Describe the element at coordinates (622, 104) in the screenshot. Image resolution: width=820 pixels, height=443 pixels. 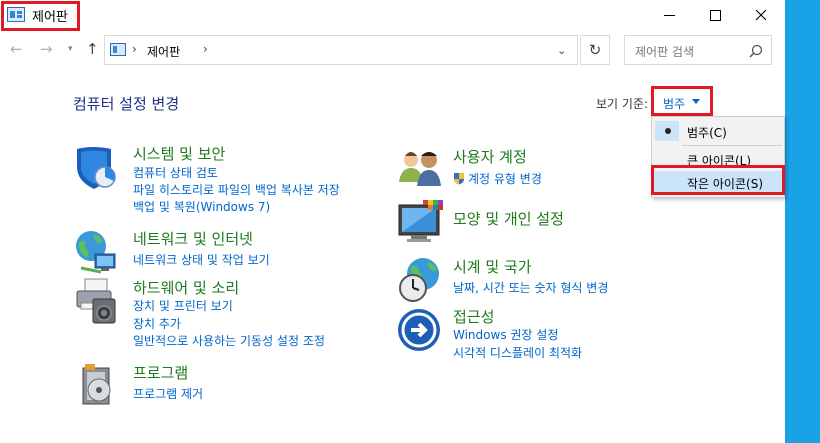
I see `view-by-label: 보기 기준:` at that location.